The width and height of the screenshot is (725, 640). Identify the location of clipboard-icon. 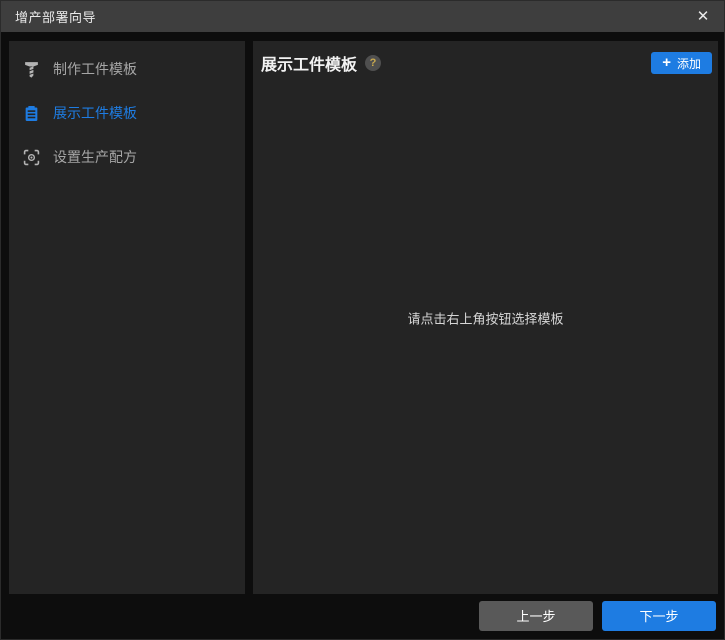
(31, 113).